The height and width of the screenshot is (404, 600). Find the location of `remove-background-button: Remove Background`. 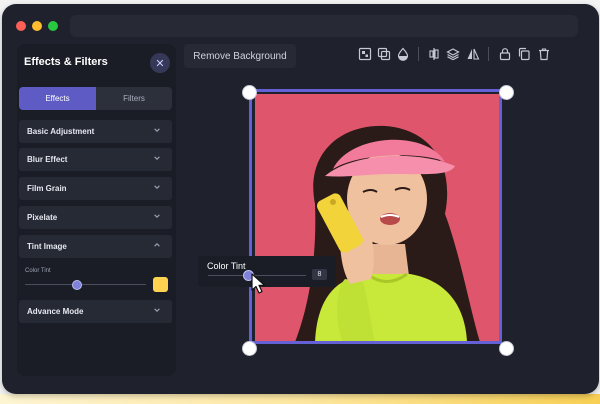

remove-background-button: Remove Background is located at coordinates (240, 56).